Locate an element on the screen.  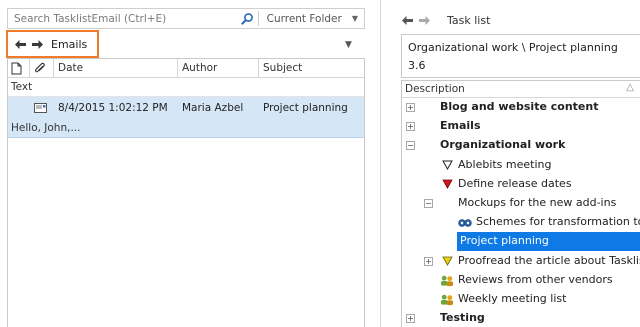
search-bar: Current Folder ▼ is located at coordinates (186, 18).